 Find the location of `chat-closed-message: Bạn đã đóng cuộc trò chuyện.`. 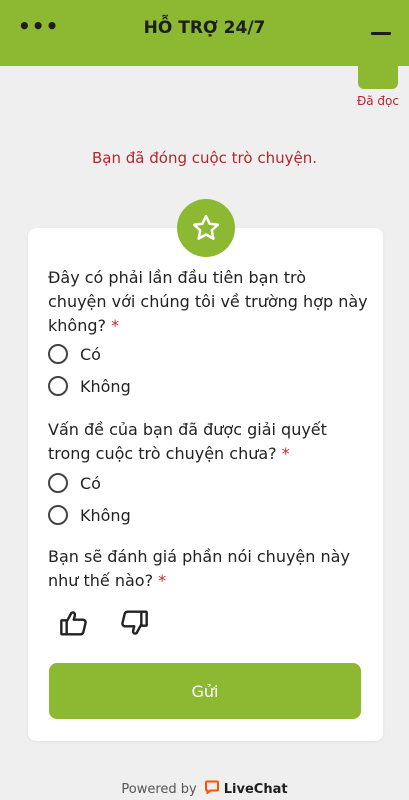

chat-closed-message: Bạn đã đóng cuộc trò chuyện. is located at coordinates (204, 158).